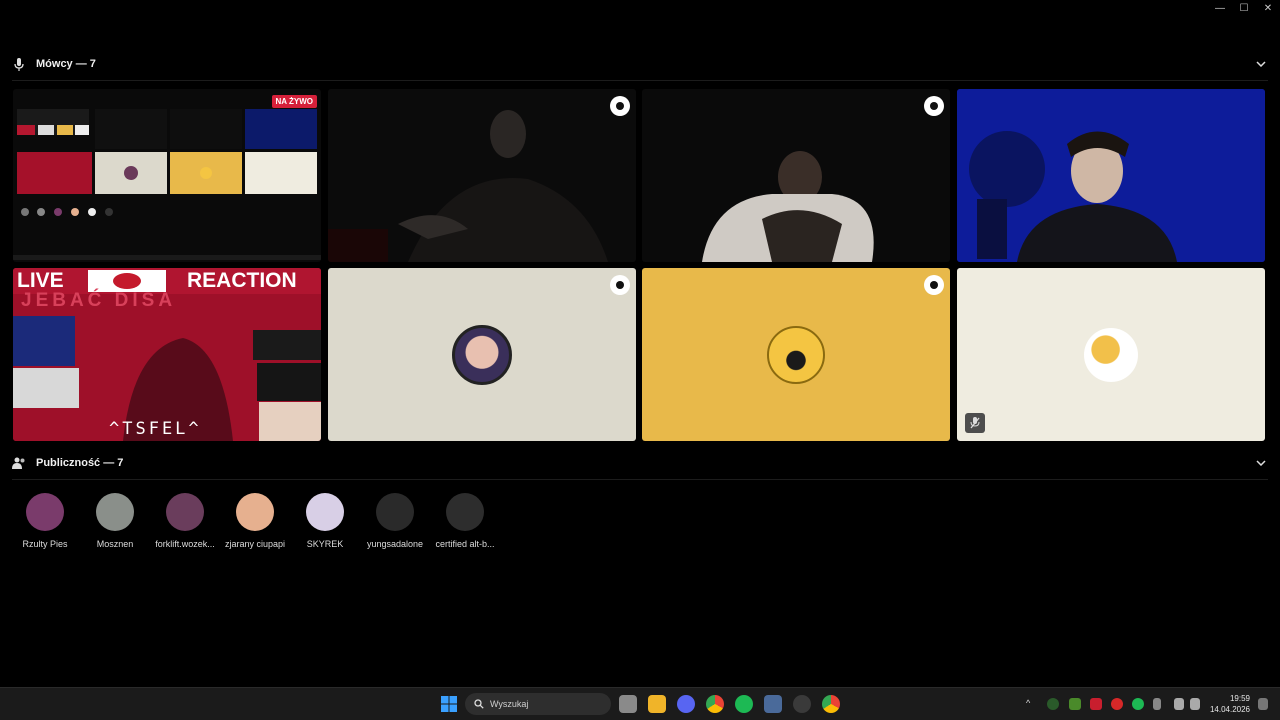 The height and width of the screenshot is (720, 1280). Describe the element at coordinates (640, 463) in the screenshot. I see `audience-section-header: Publiczność — 7` at that location.